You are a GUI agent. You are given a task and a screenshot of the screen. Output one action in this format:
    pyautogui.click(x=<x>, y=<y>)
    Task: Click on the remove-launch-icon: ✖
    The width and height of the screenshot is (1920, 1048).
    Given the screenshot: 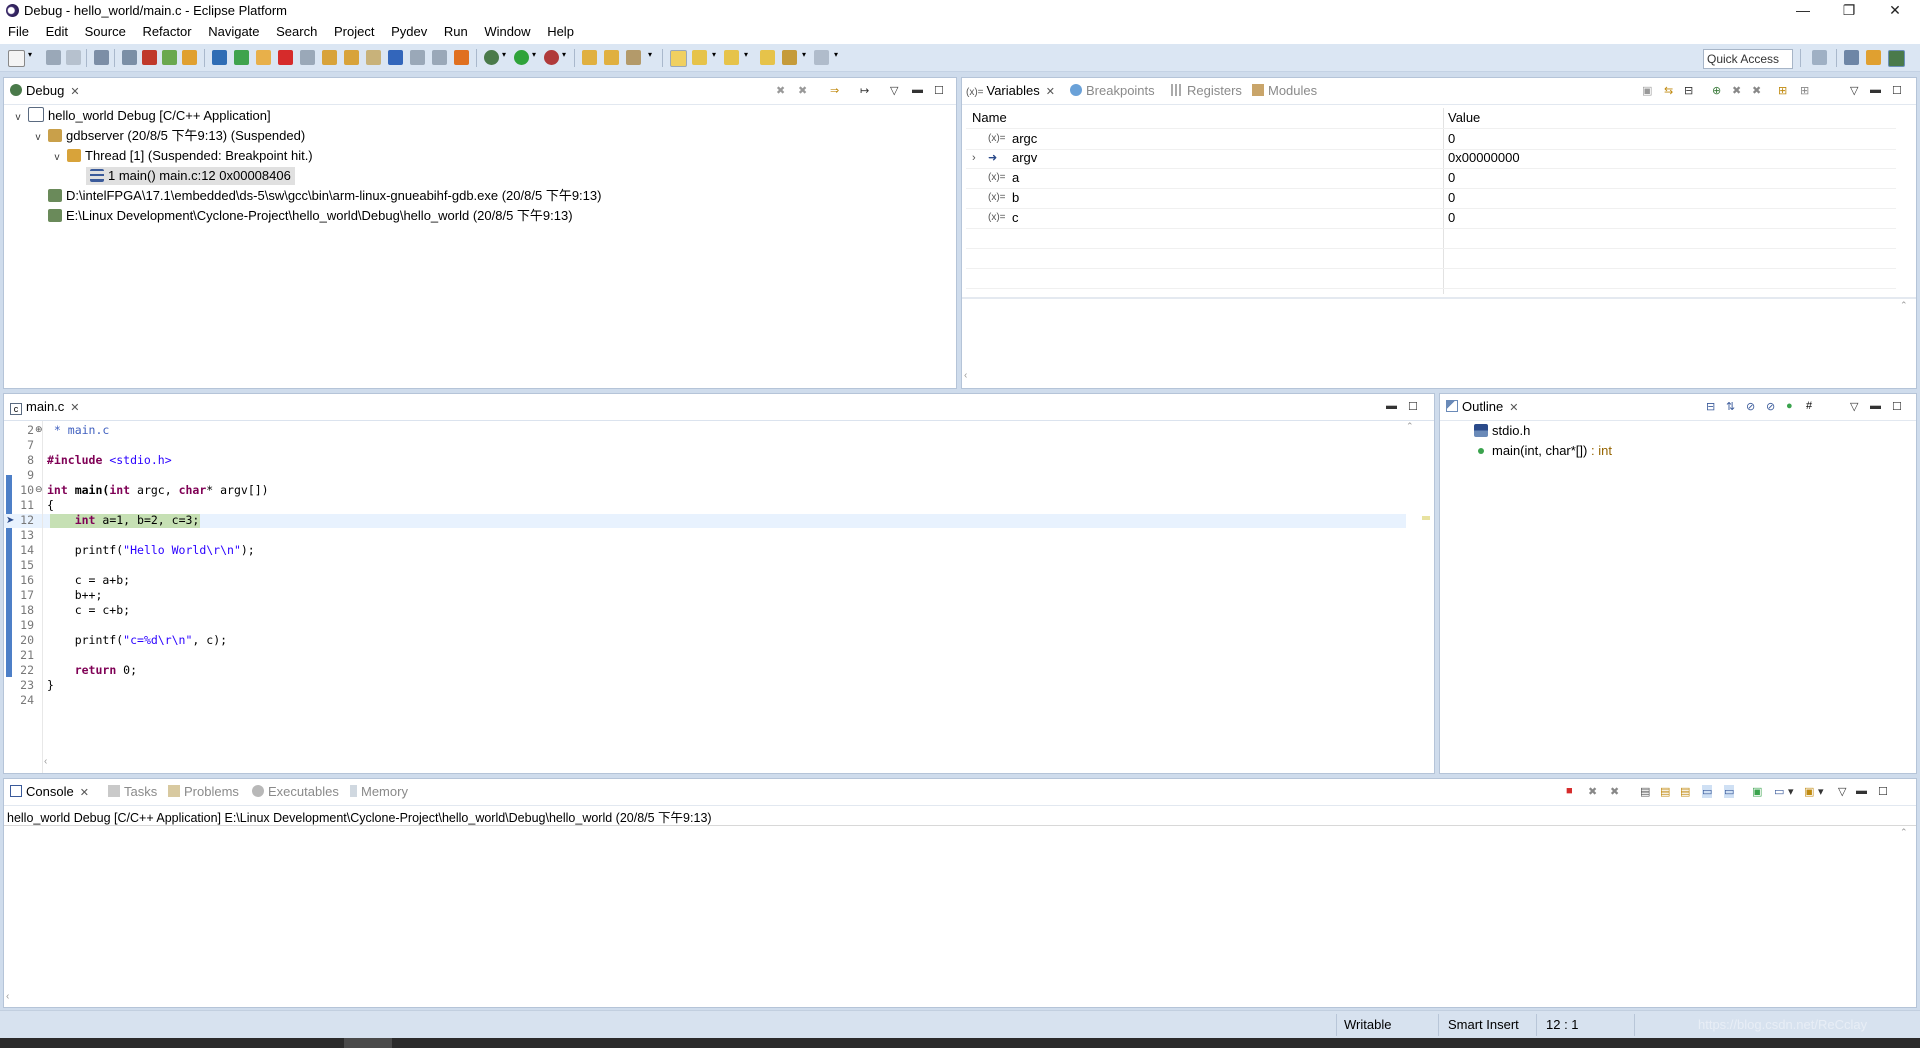 What is the action you would take?
    pyautogui.click(x=1592, y=791)
    